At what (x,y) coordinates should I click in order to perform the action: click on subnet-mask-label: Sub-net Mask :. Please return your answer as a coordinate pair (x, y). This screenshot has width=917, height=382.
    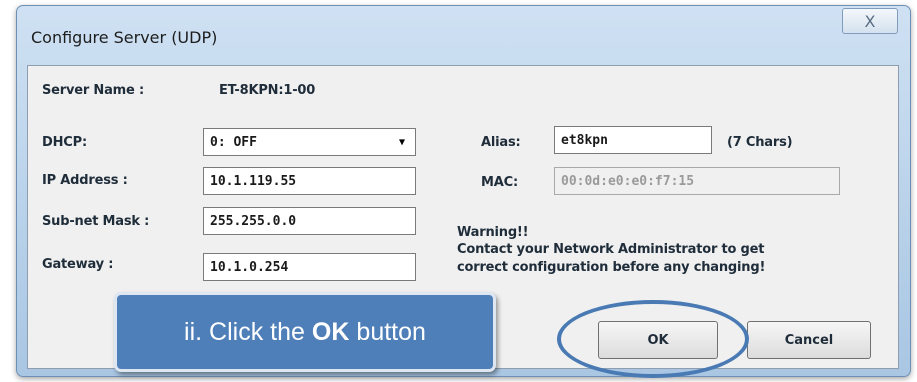
    Looking at the image, I should click on (96, 221).